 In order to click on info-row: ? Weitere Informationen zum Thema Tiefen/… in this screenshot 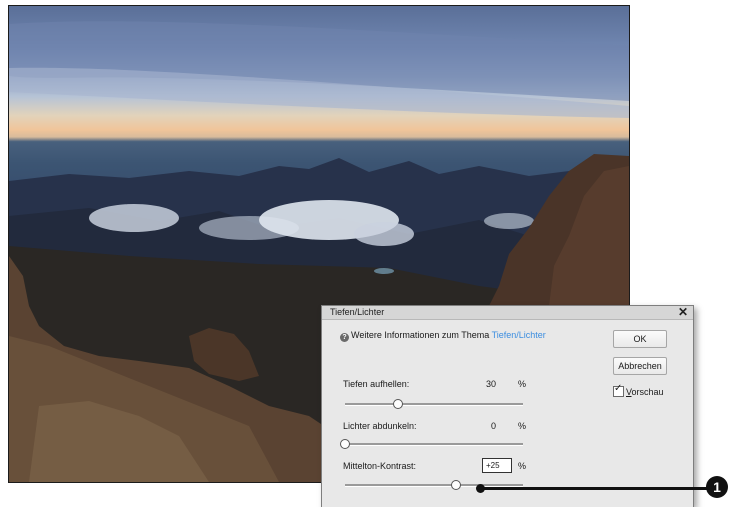, I will do `click(443, 336)`.